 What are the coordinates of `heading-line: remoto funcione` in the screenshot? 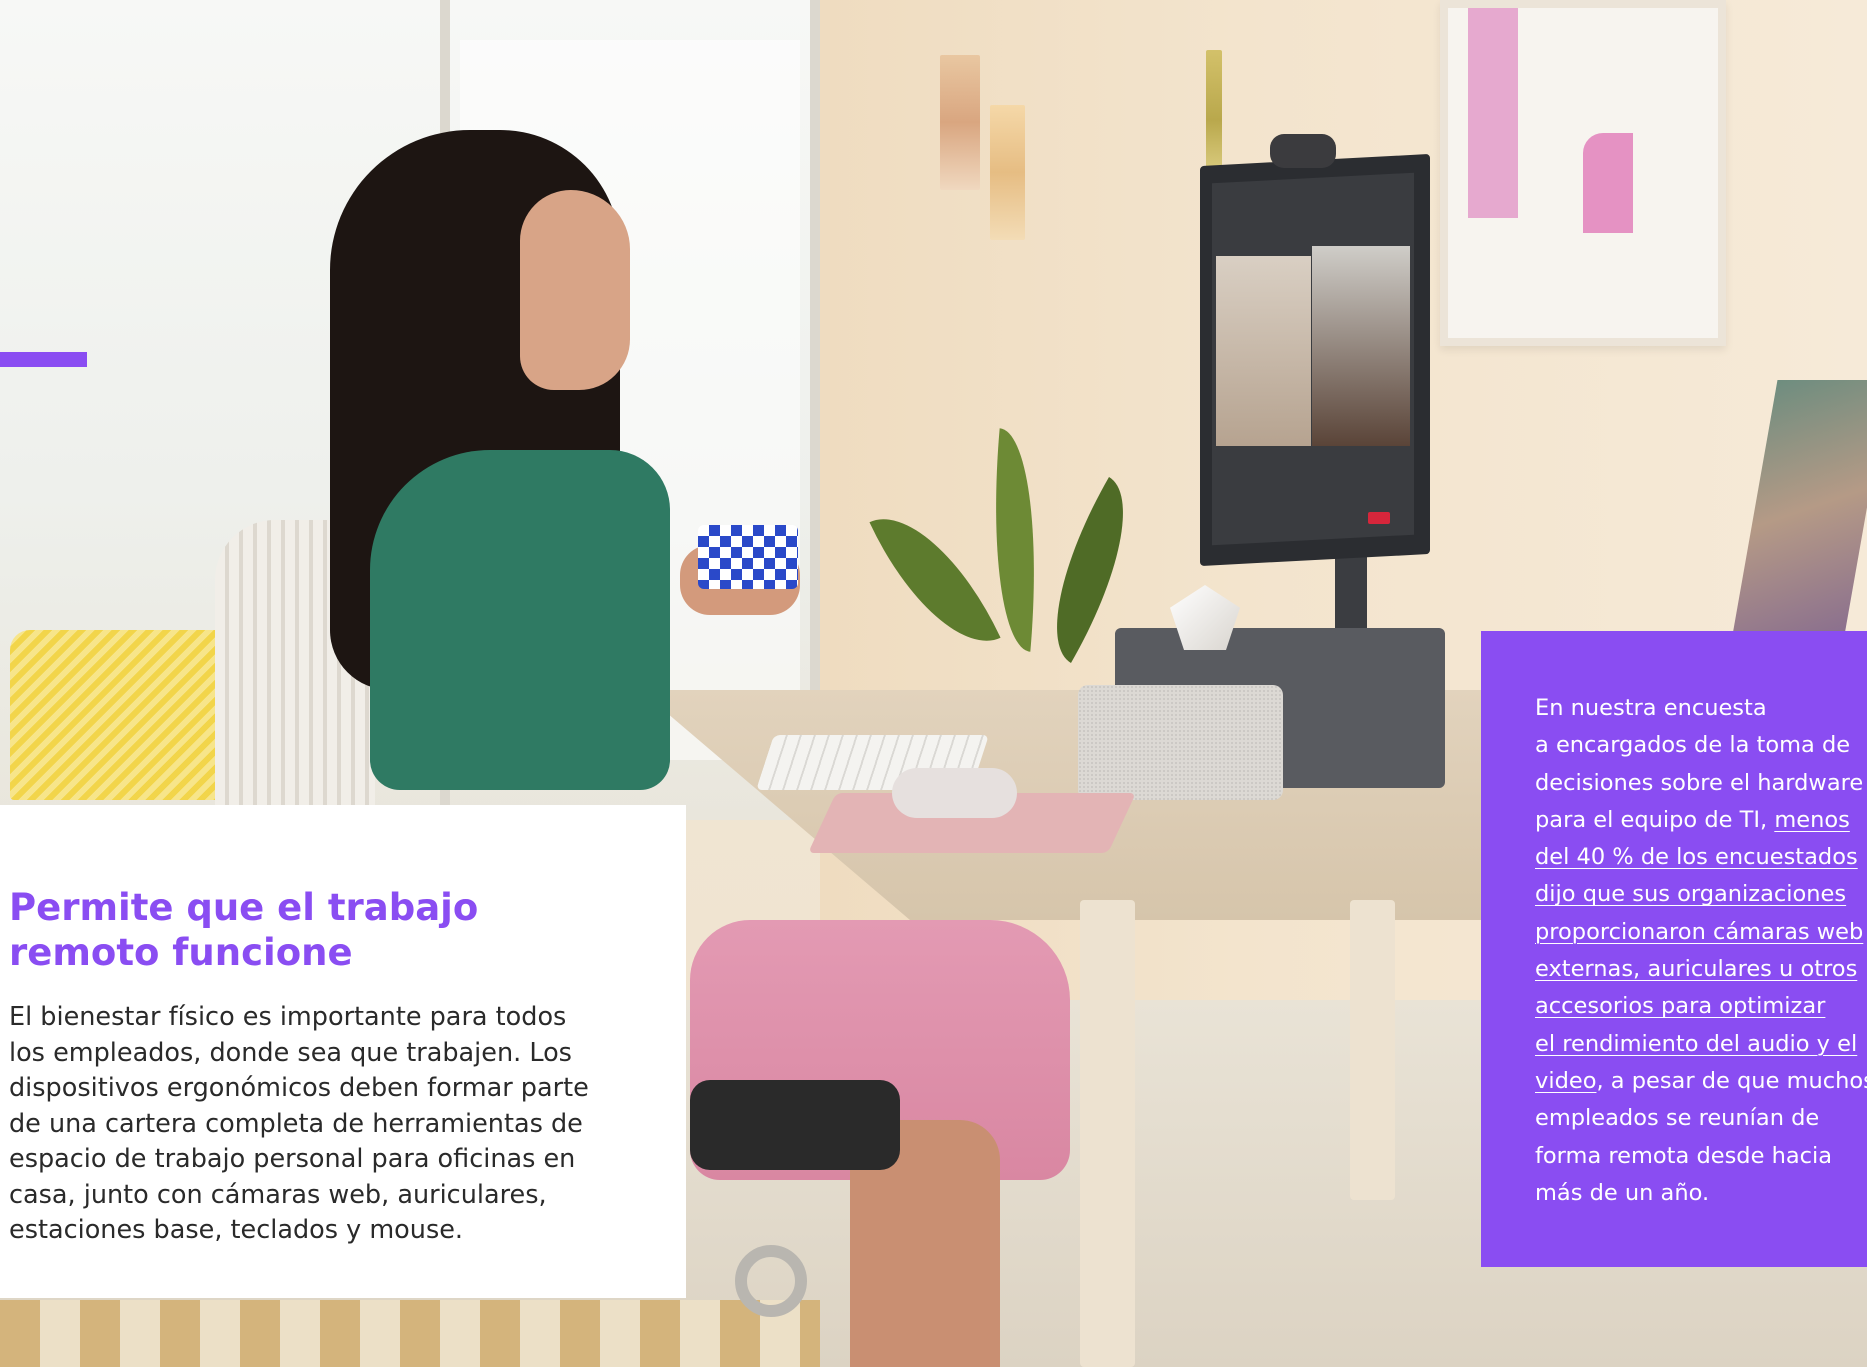 It's located at (181, 952).